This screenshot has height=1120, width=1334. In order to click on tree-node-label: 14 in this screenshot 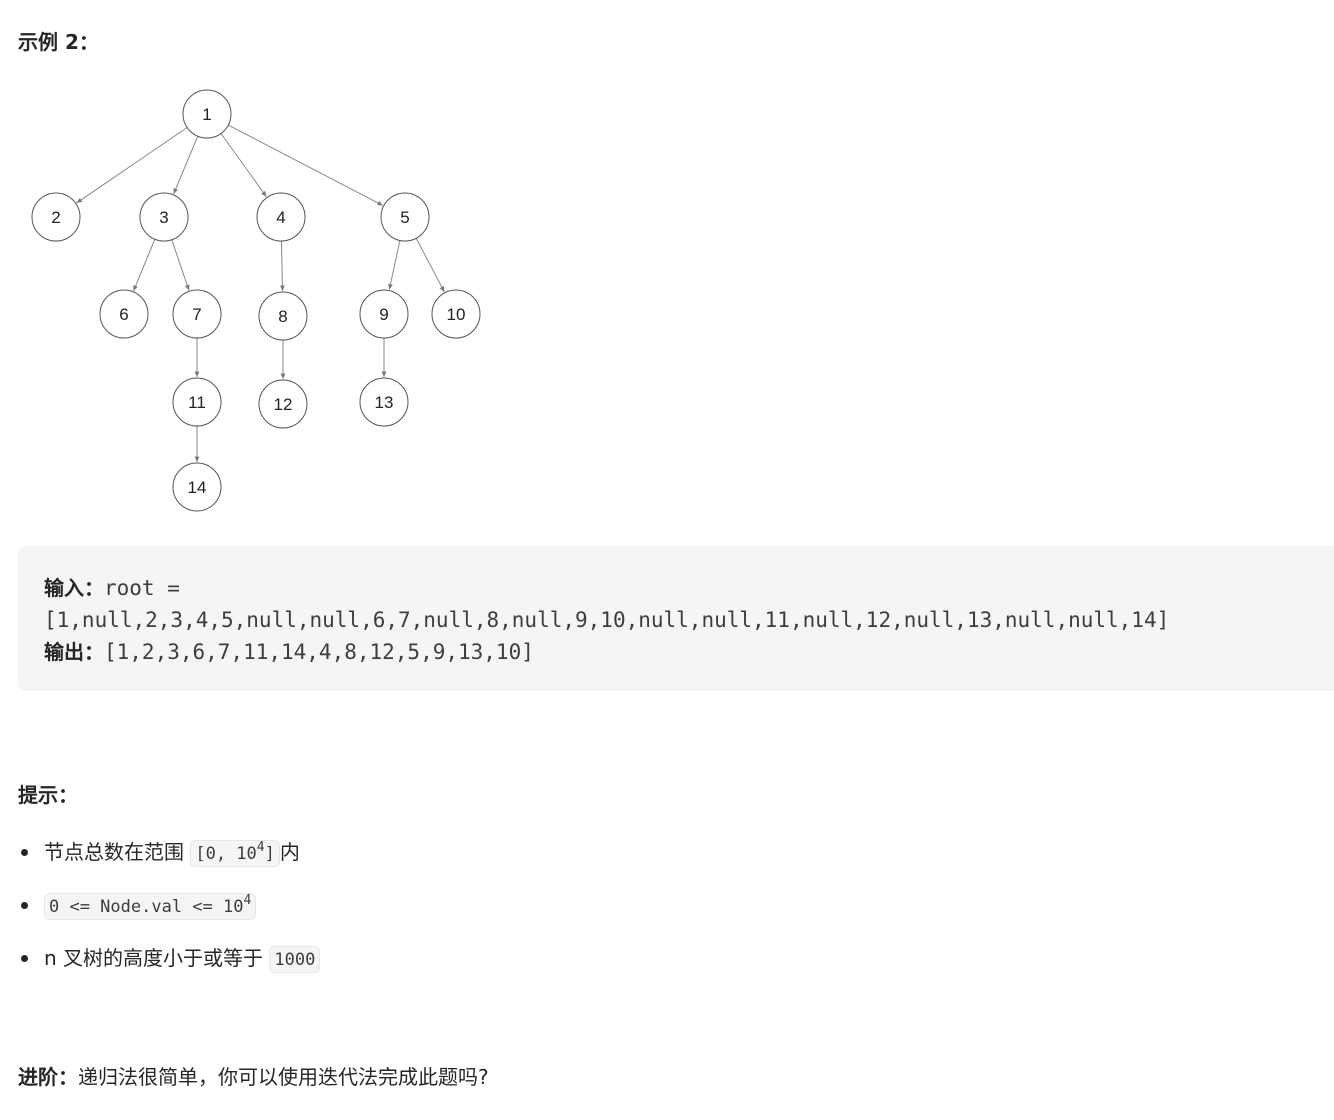, I will do `click(197, 487)`.